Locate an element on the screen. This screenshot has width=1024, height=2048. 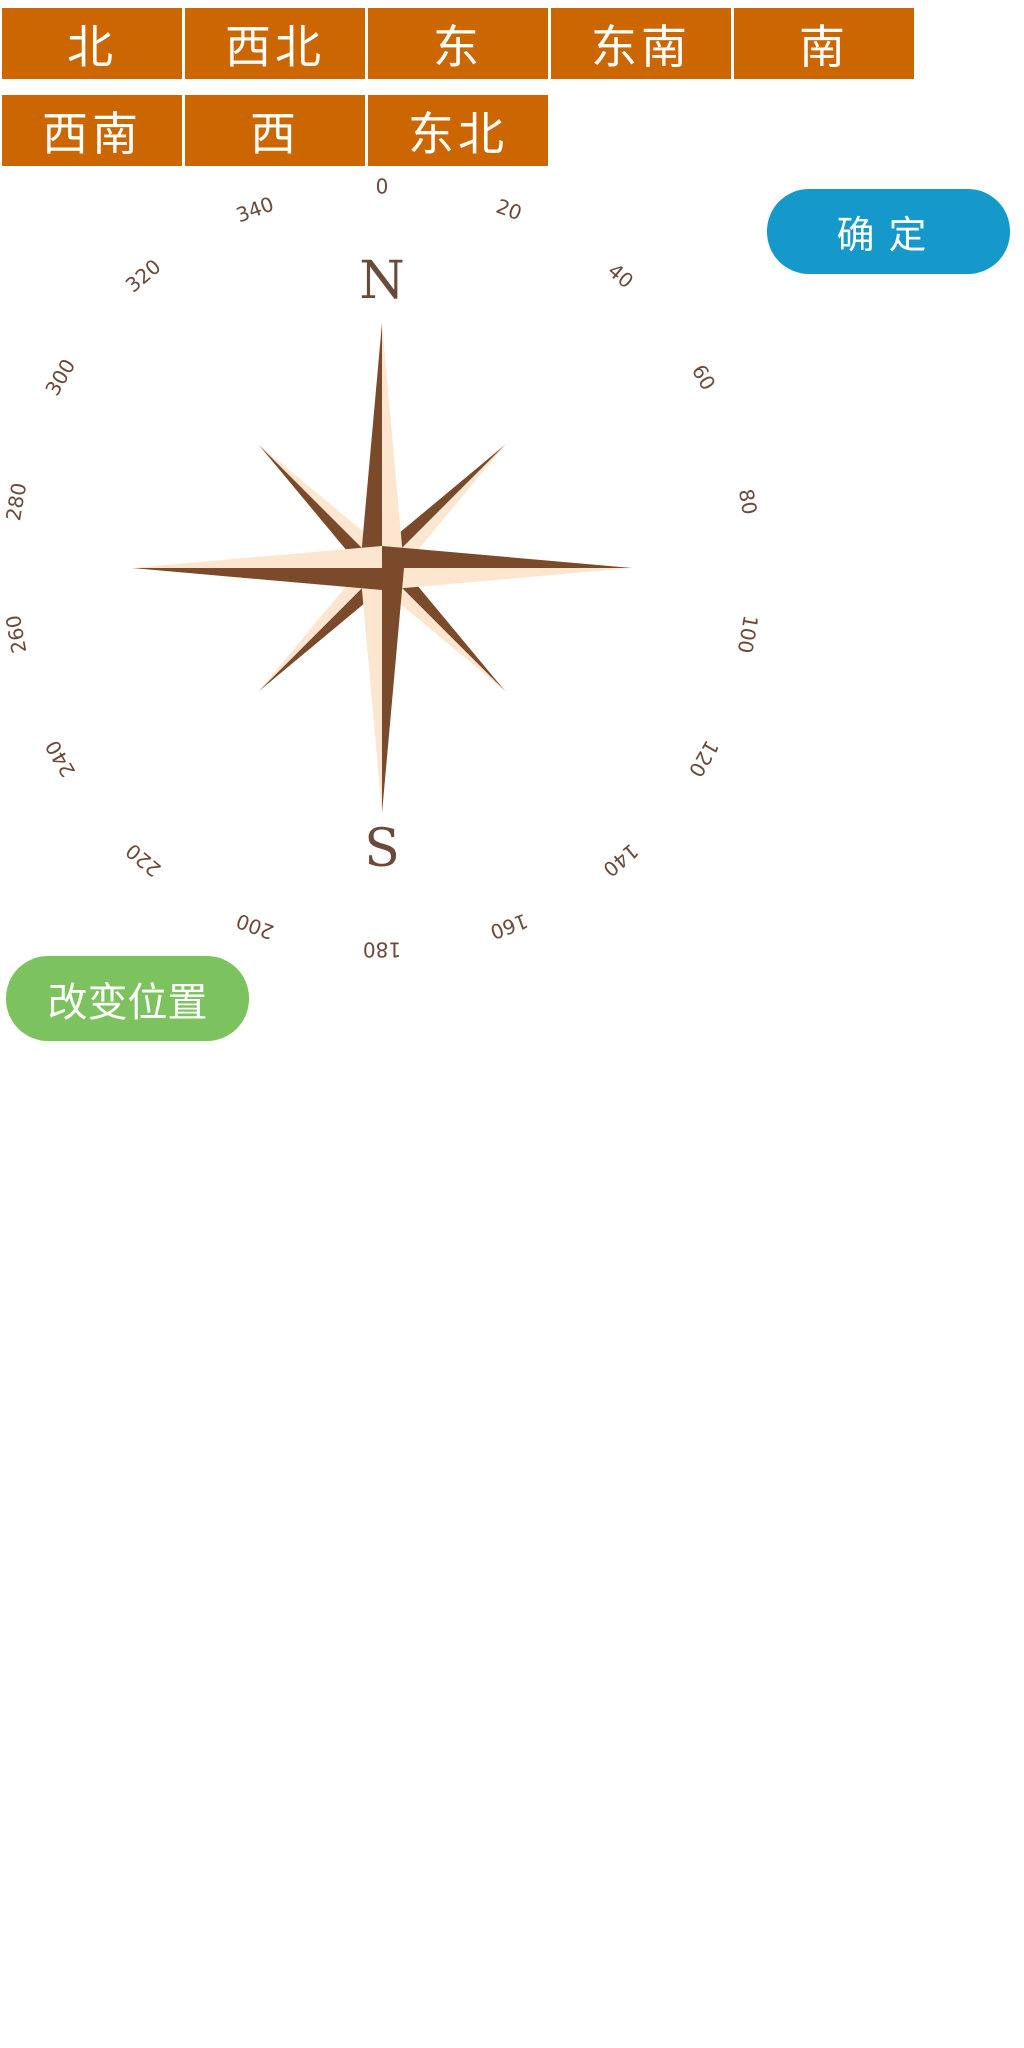
degree-label-300: 300 is located at coordinates (60, 377).